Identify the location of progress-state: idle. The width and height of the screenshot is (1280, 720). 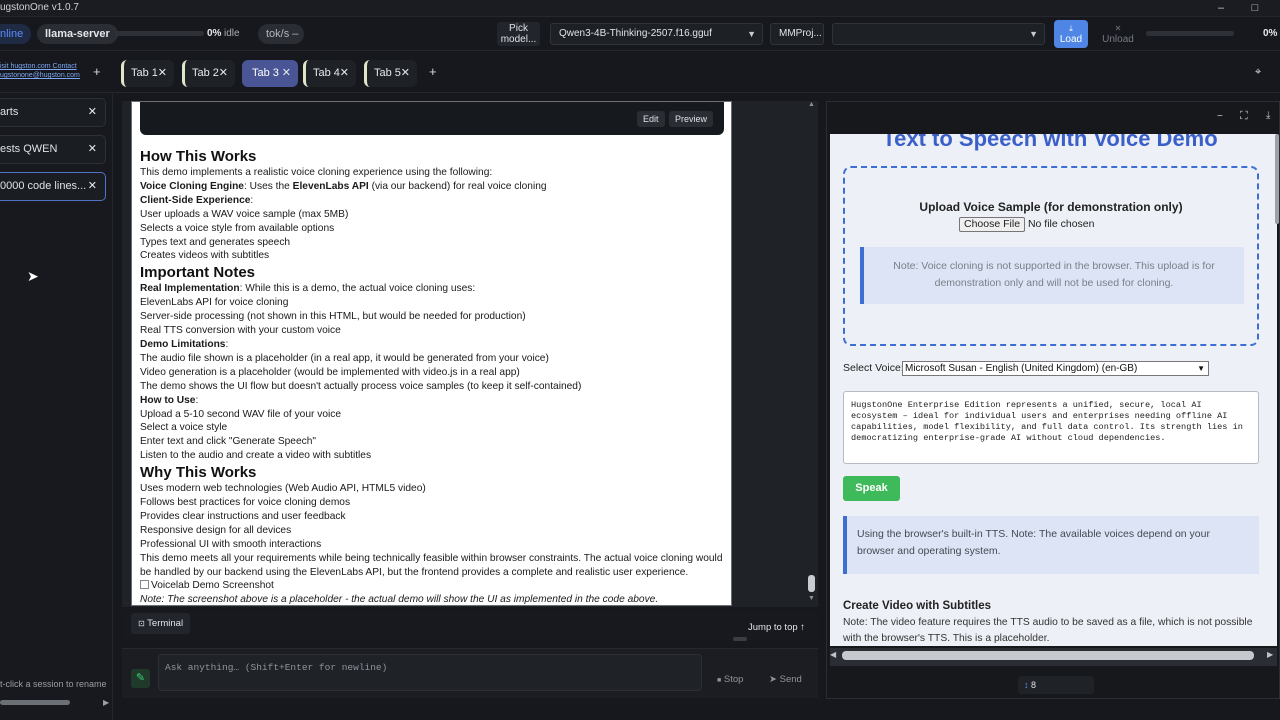
(232, 33).